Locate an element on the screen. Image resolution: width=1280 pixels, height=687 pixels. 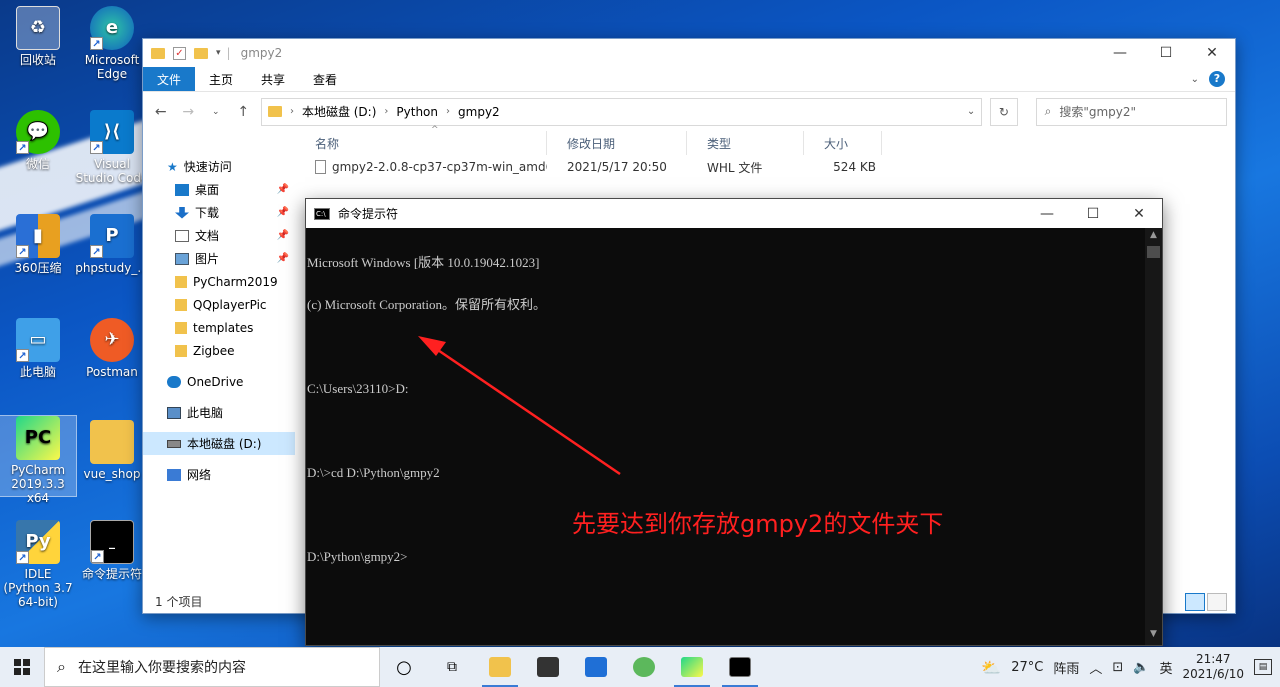
nav-documents: 文档 📌 is located at coordinates (219, 235).